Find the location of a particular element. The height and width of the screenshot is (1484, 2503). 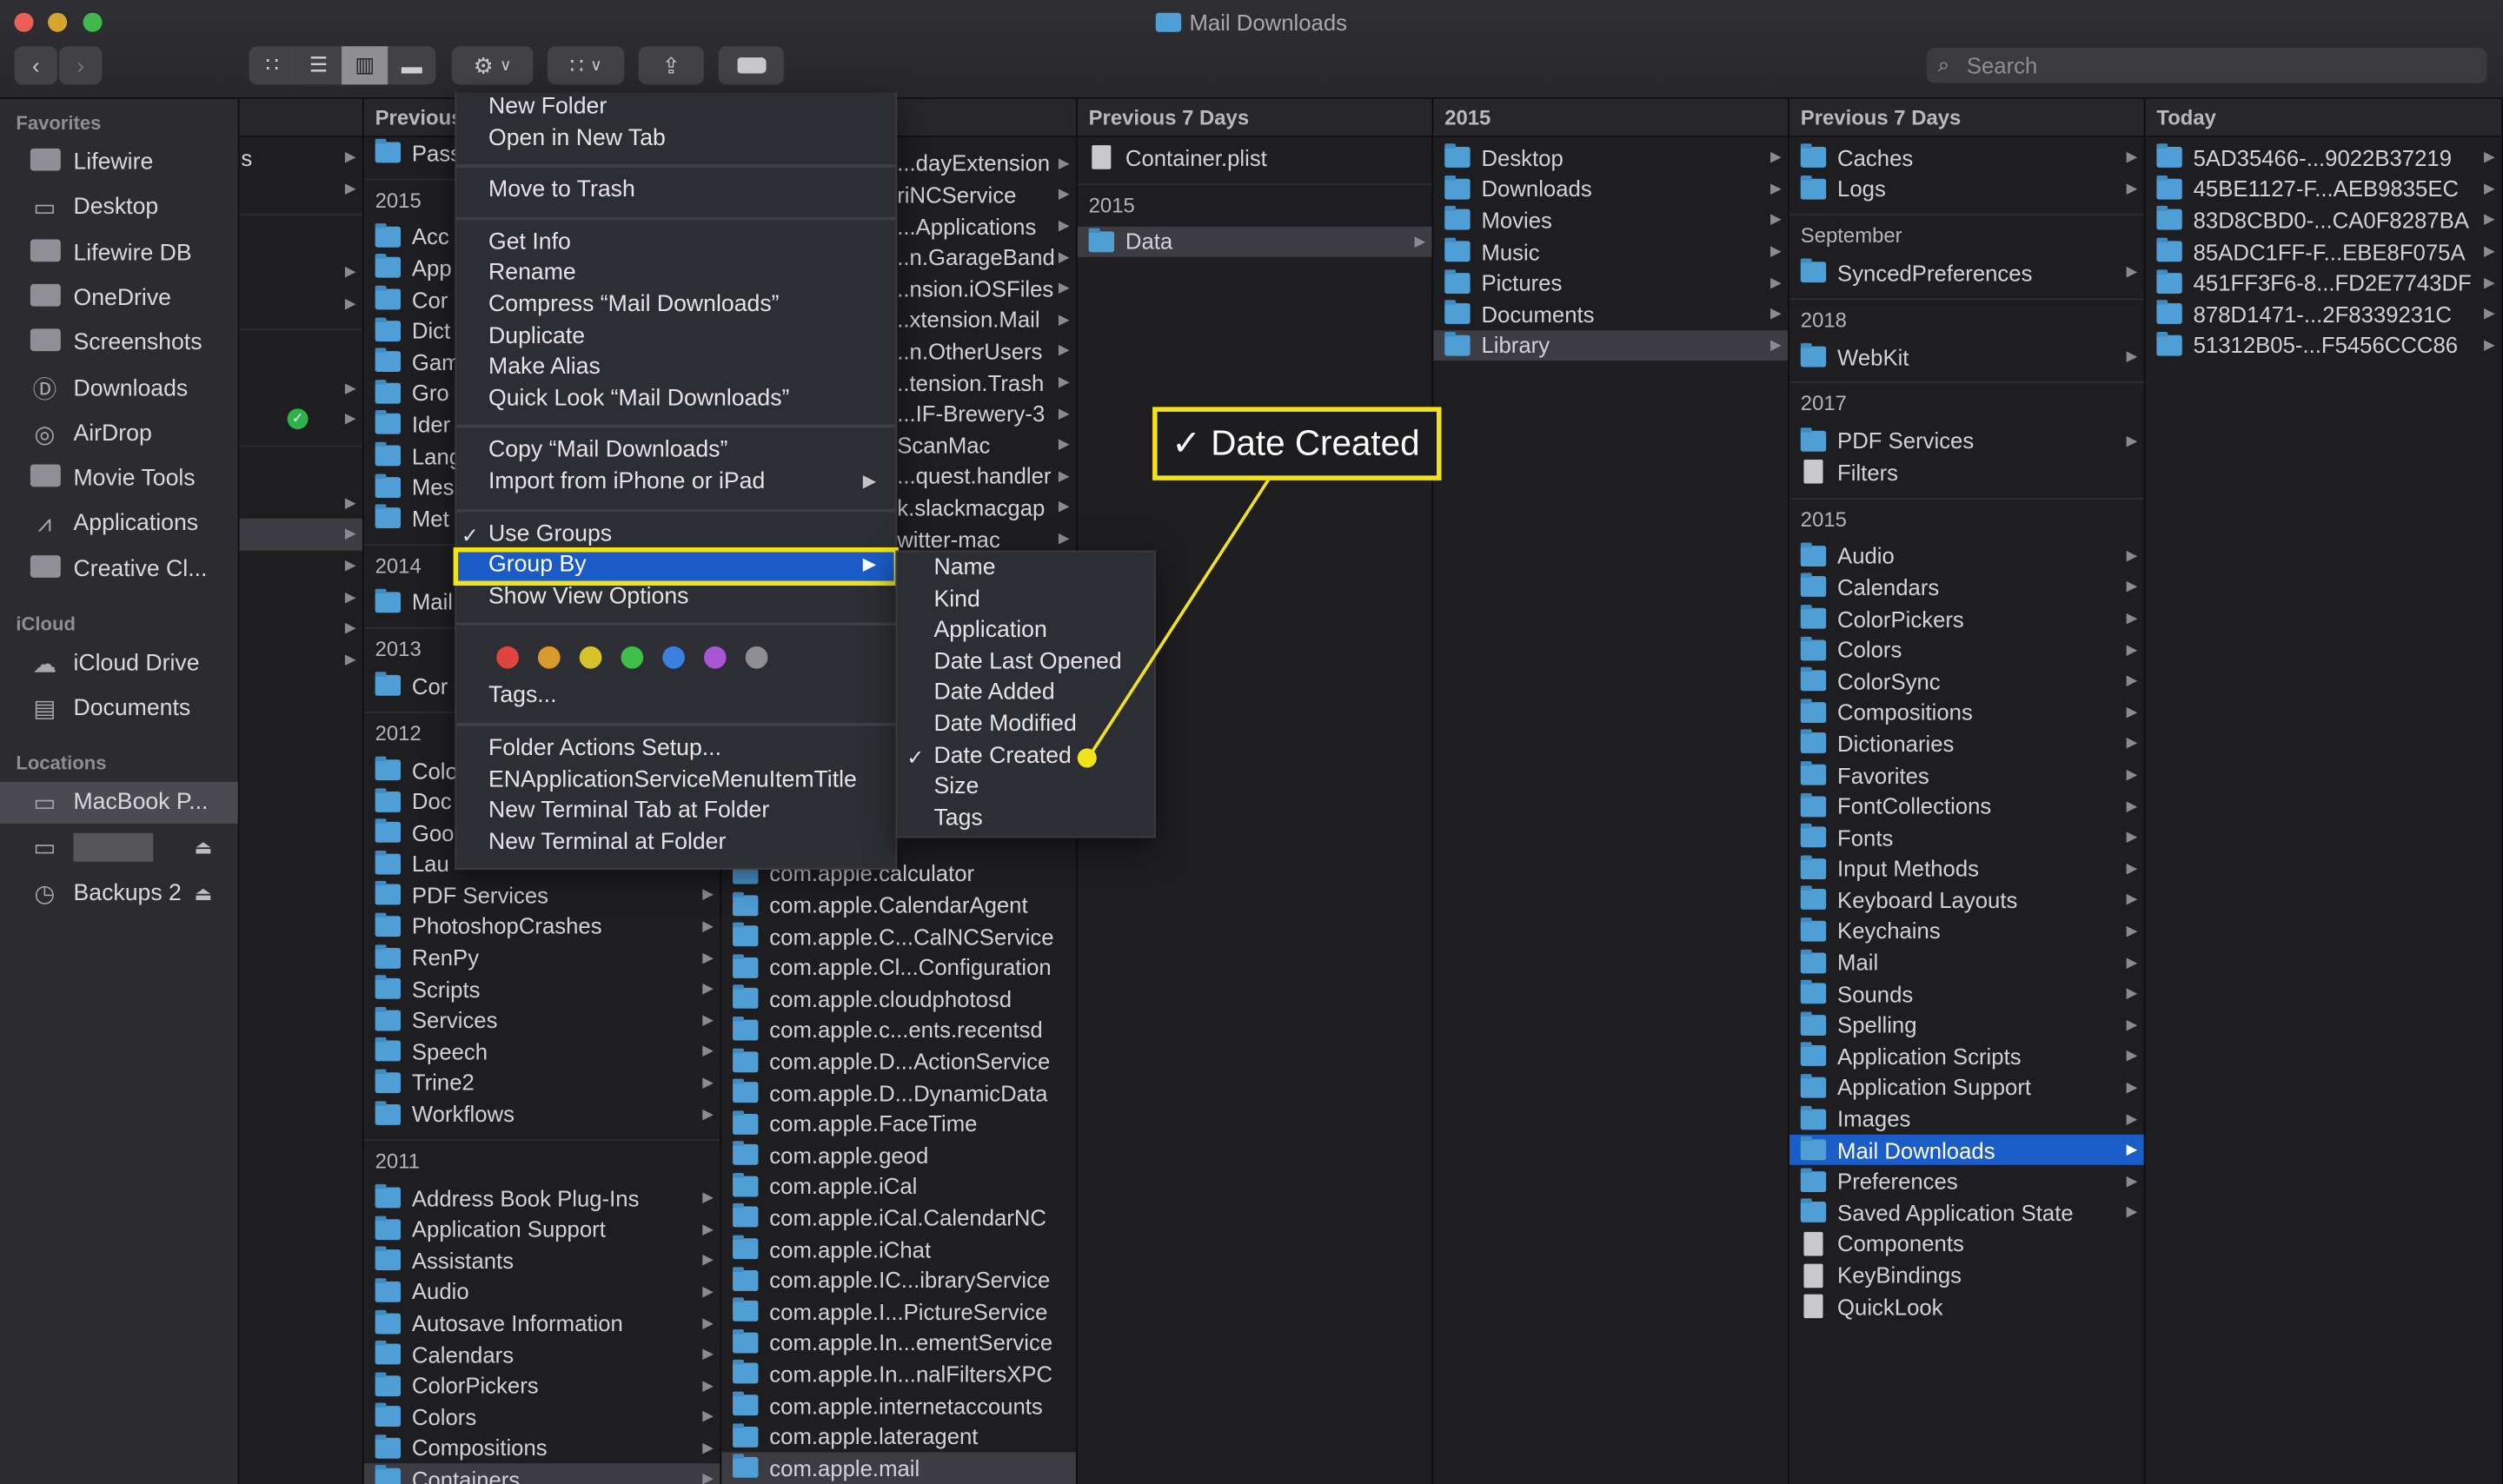

annotation-overlay is located at coordinates (1174, 623).